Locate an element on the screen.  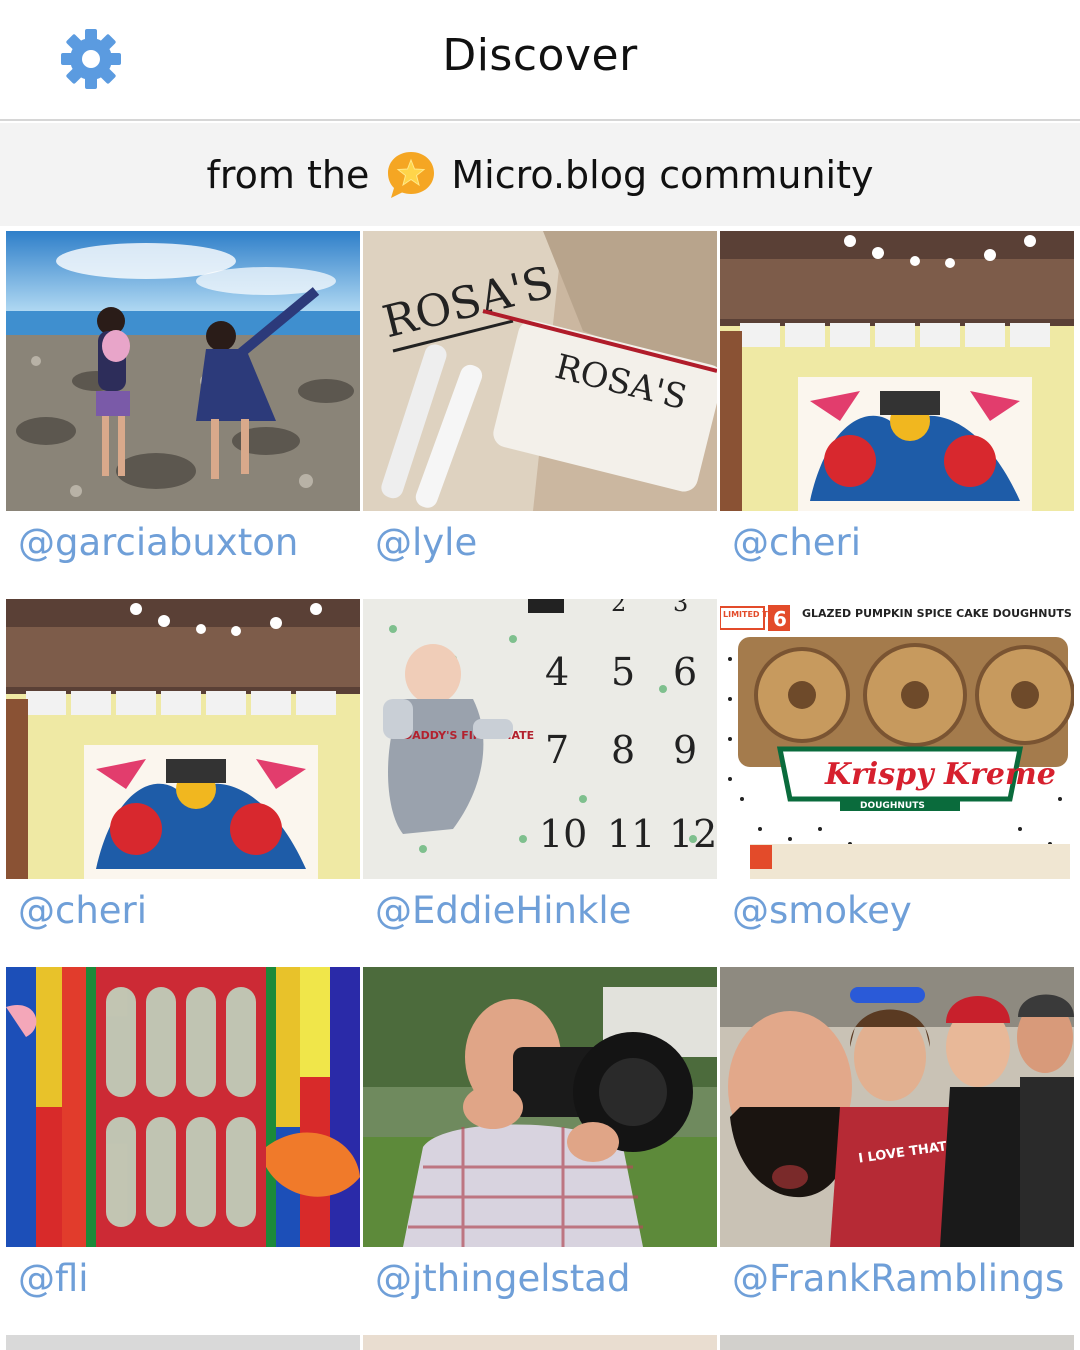
photo-door is located at coordinates (183, 1107).